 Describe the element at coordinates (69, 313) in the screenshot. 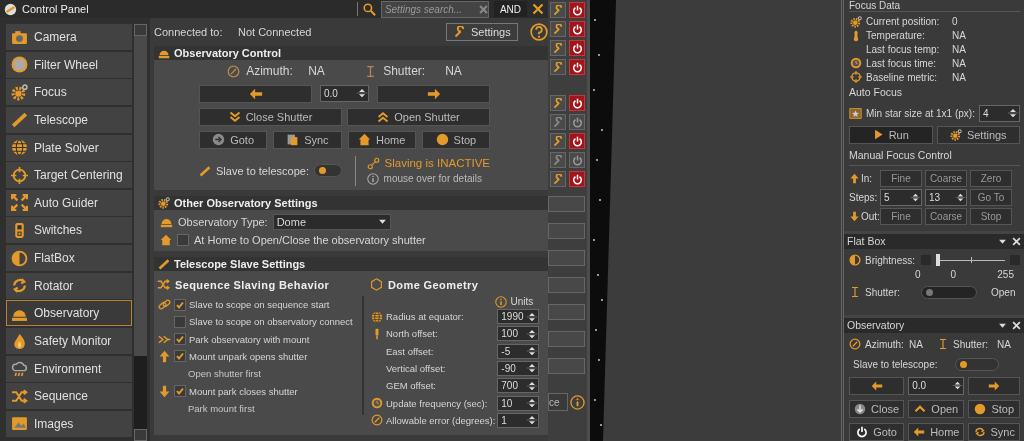

I see `sidebar-item: Observatory` at that location.